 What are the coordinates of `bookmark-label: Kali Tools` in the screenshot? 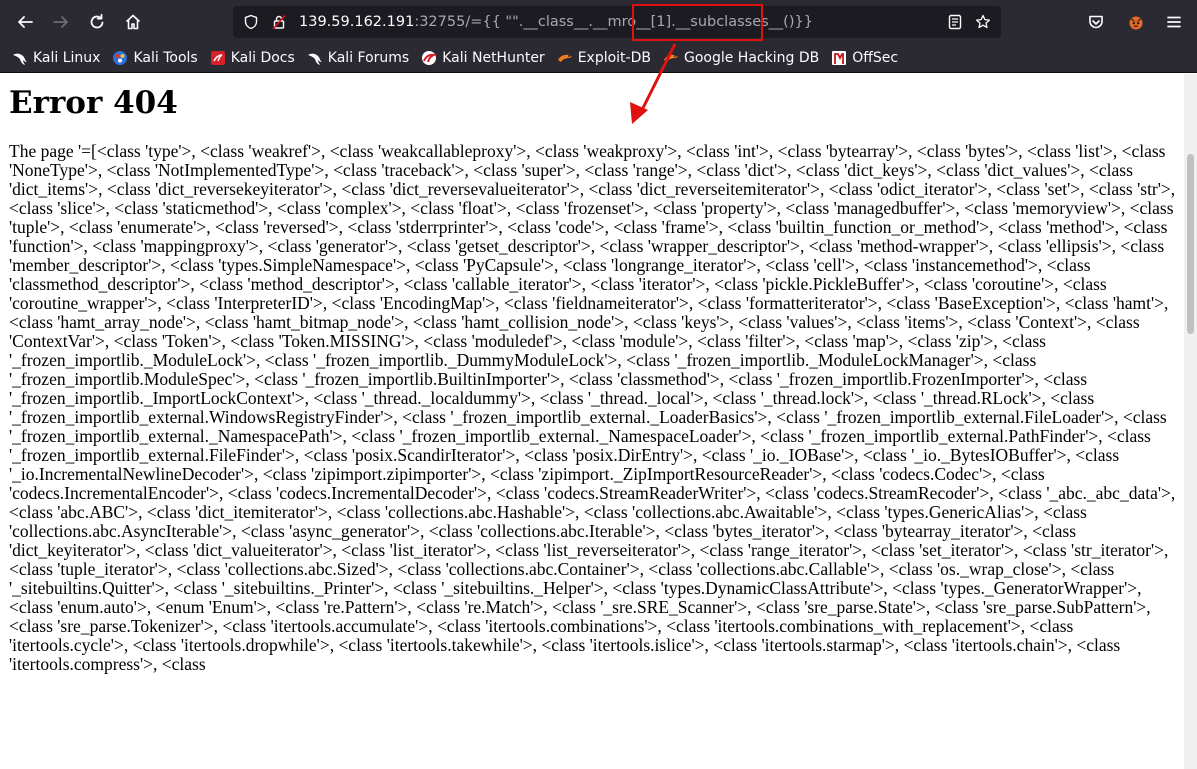 It's located at (165, 58).